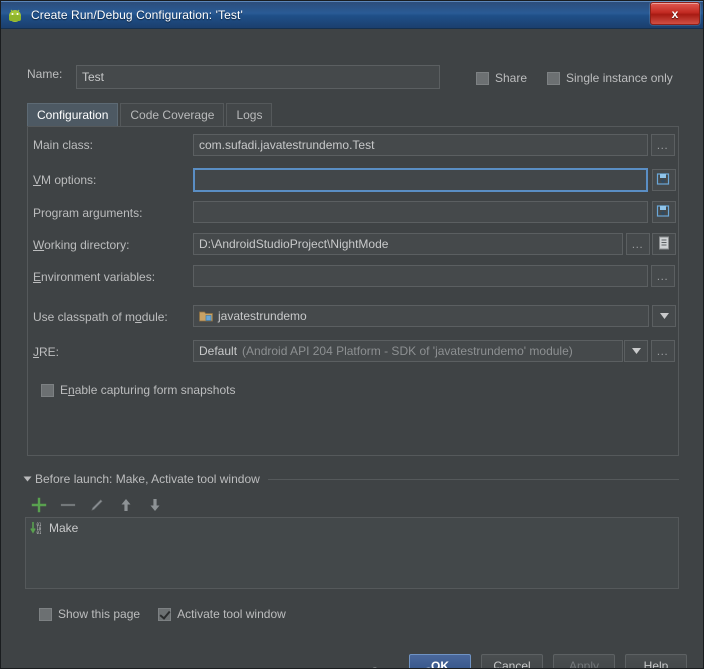 The image size is (704, 669). What do you see at coordinates (548, 661) in the screenshot?
I see `dialog-button-bar: OK Cancel Apply Help` at bounding box center [548, 661].